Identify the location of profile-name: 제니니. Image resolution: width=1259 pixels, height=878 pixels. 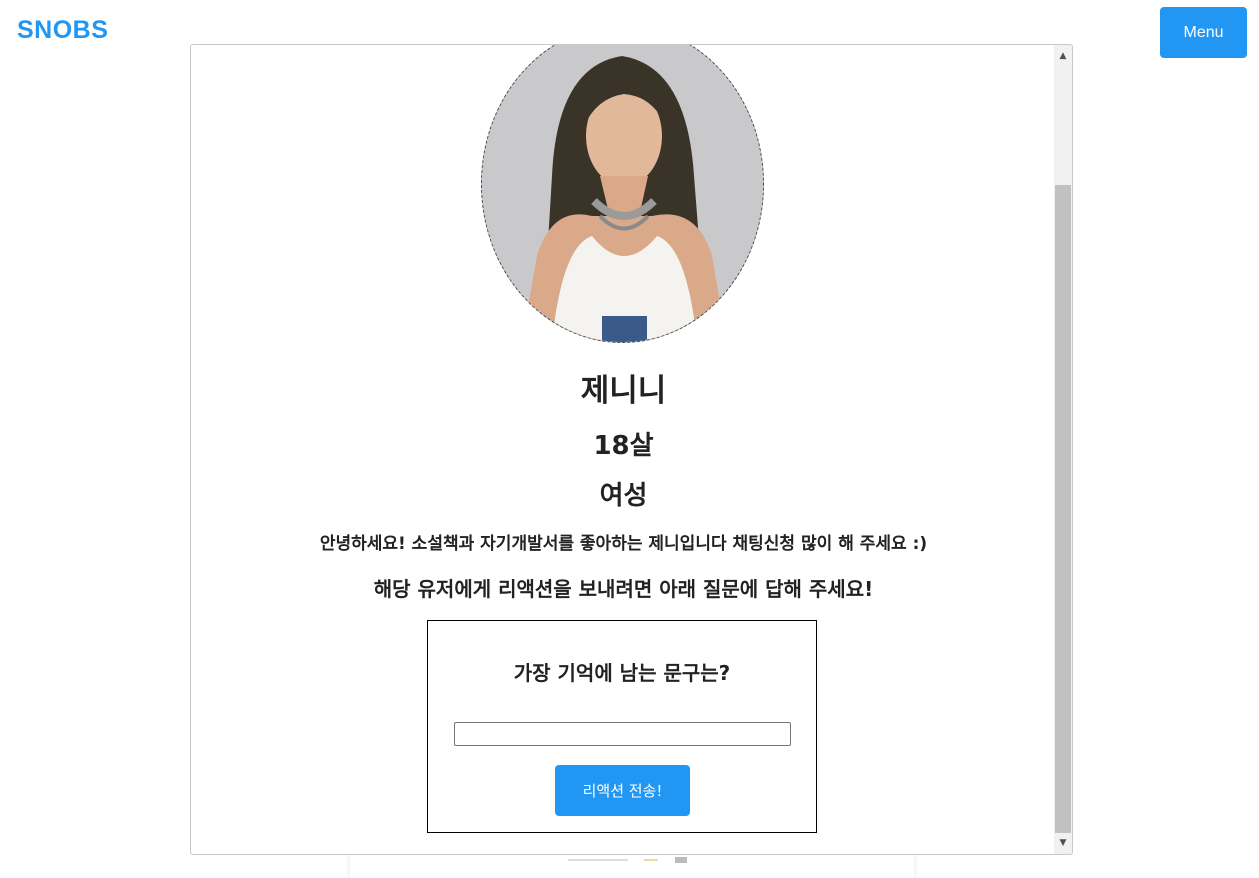
(623, 391).